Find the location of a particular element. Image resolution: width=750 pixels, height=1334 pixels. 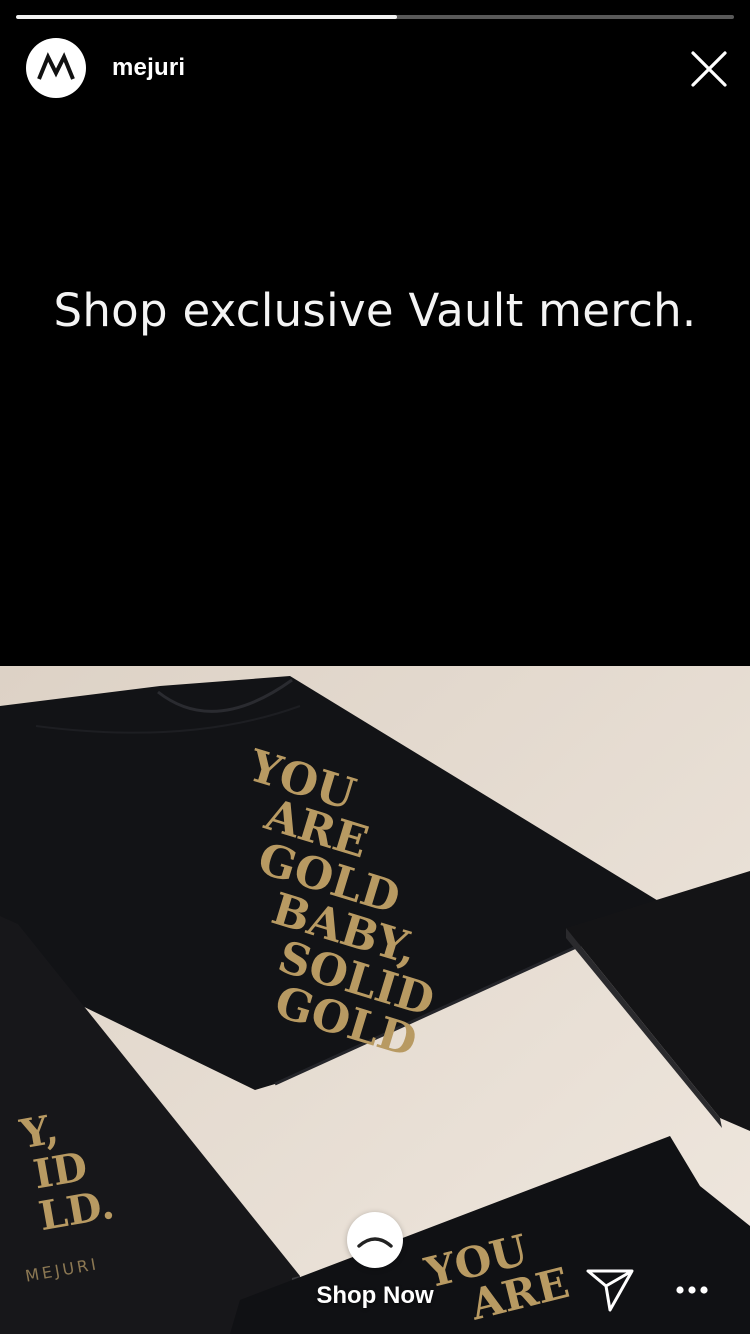

more-icon is located at coordinates (692, 1290).